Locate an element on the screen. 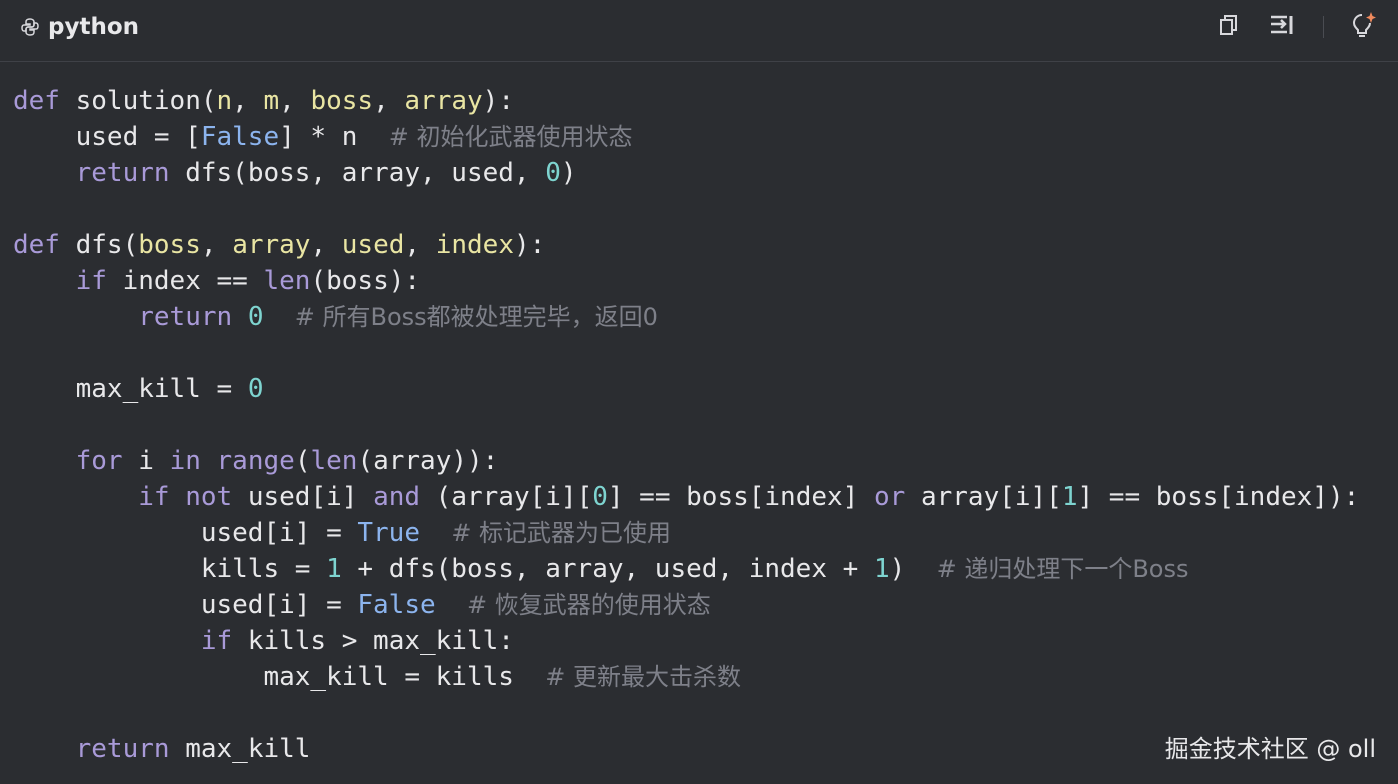 This screenshot has width=1398, height=784. code-token: i is located at coordinates (146, 461).